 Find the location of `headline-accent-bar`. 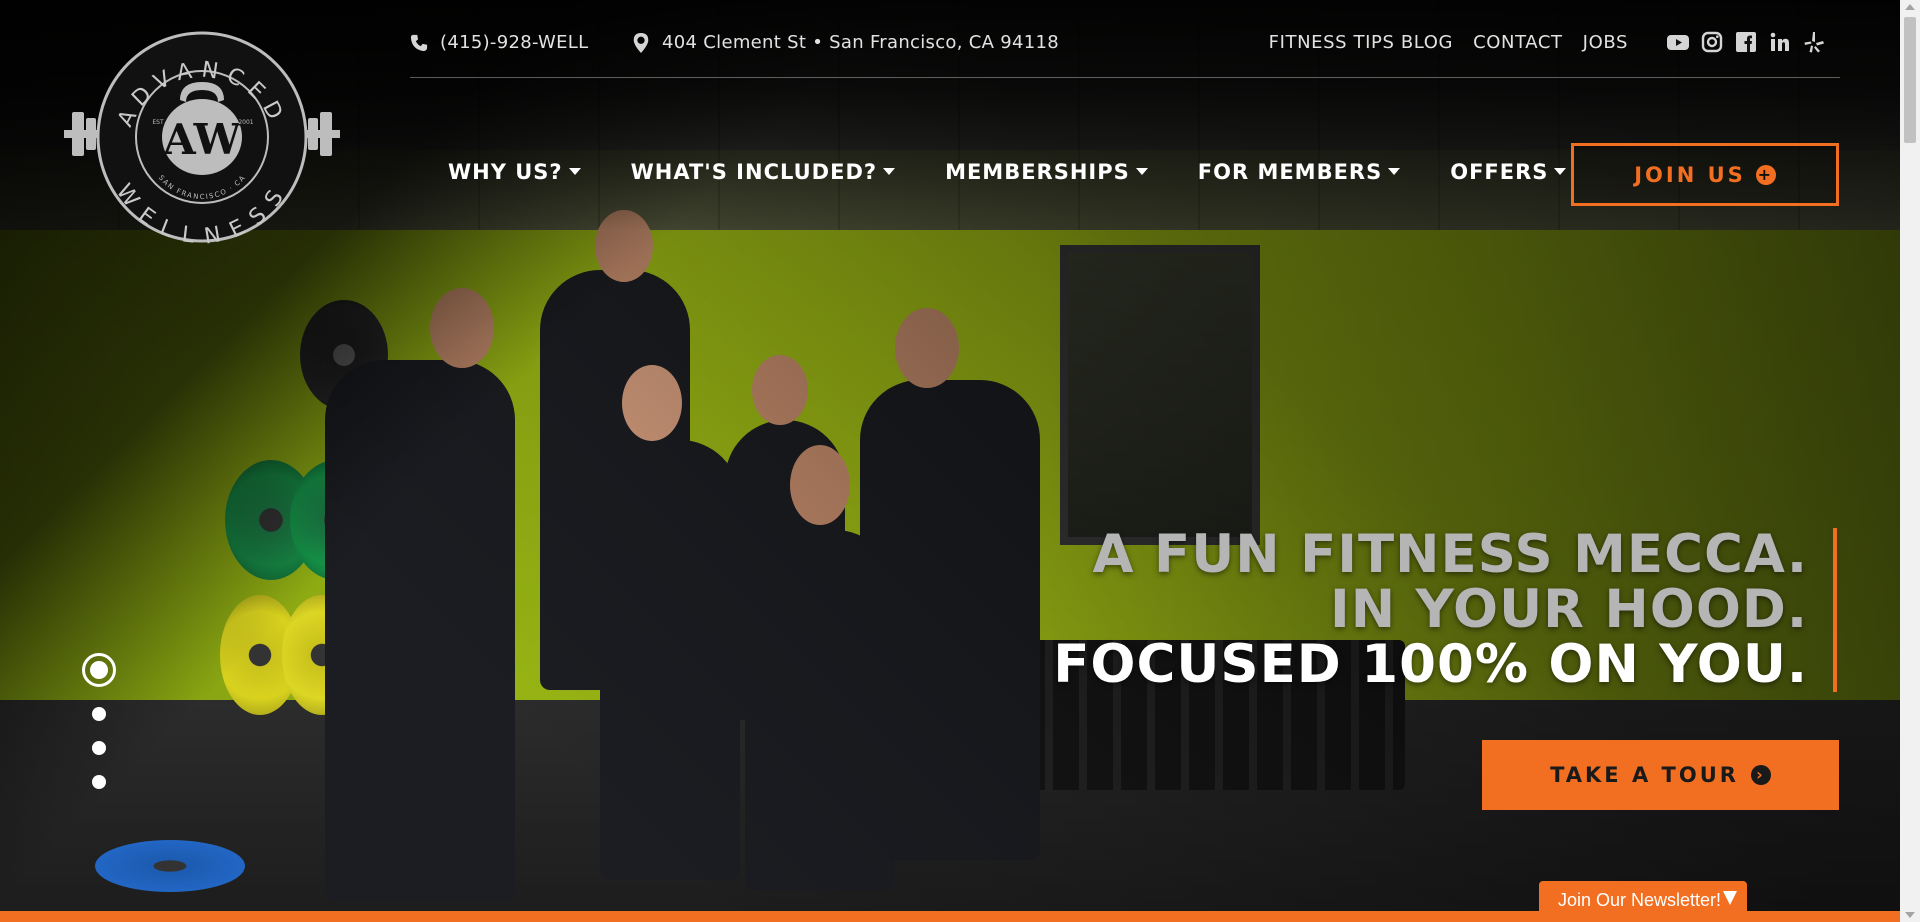

headline-accent-bar is located at coordinates (1835, 610).